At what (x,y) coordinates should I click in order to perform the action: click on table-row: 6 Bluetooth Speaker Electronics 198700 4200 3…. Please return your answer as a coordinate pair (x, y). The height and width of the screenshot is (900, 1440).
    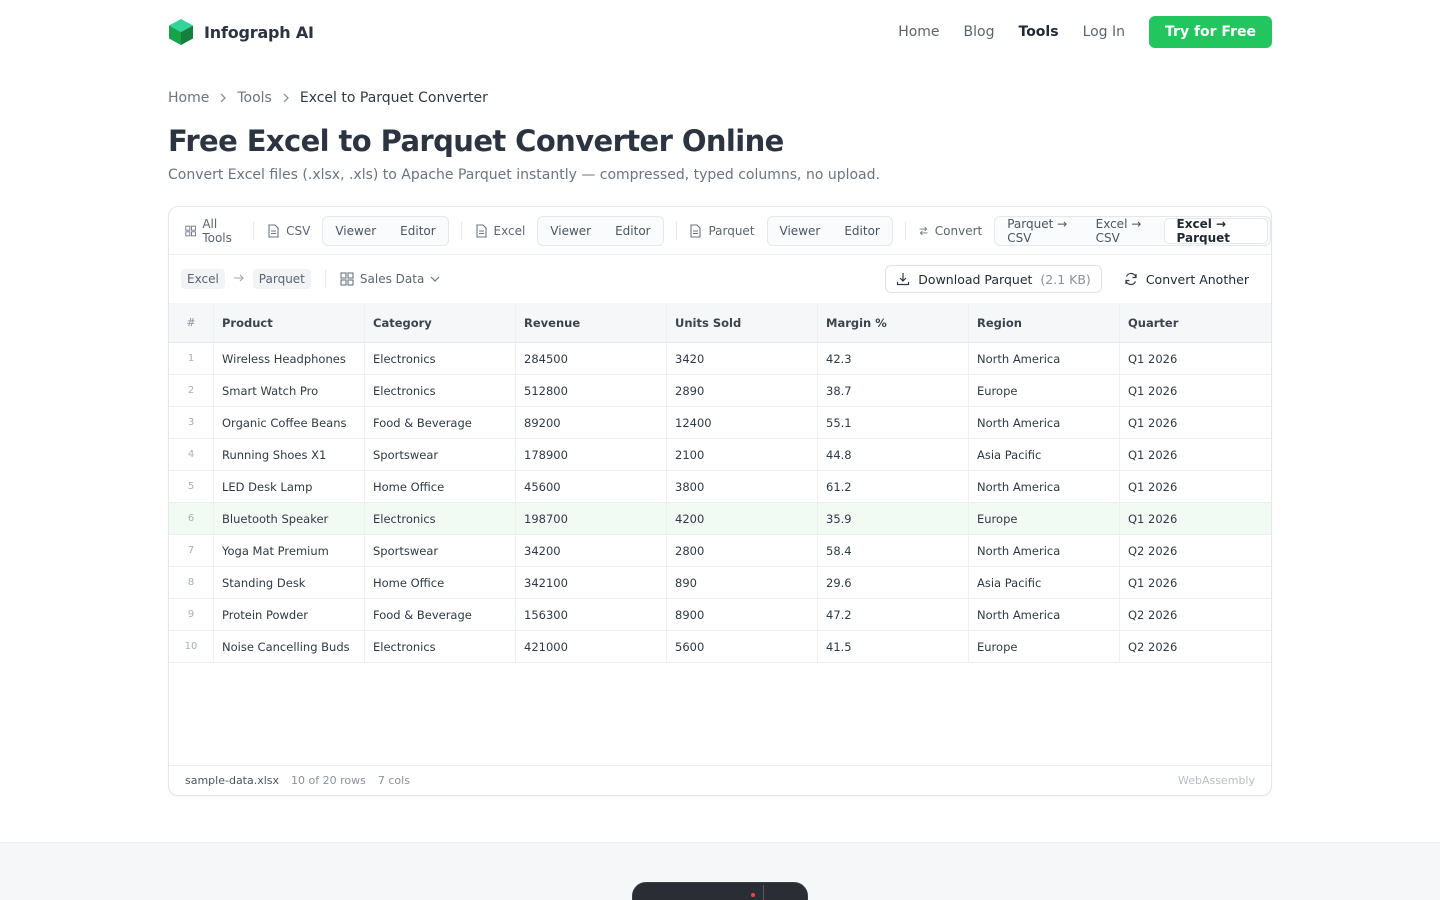
    Looking at the image, I should click on (720, 519).